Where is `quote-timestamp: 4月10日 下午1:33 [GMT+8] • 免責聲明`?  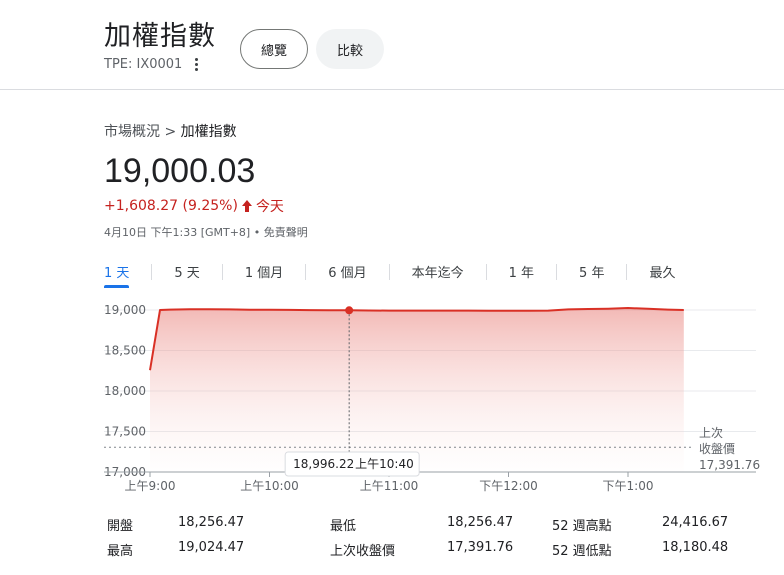 quote-timestamp: 4月10日 下午1:33 [GMT+8] • 免責聲明 is located at coordinates (206, 232).